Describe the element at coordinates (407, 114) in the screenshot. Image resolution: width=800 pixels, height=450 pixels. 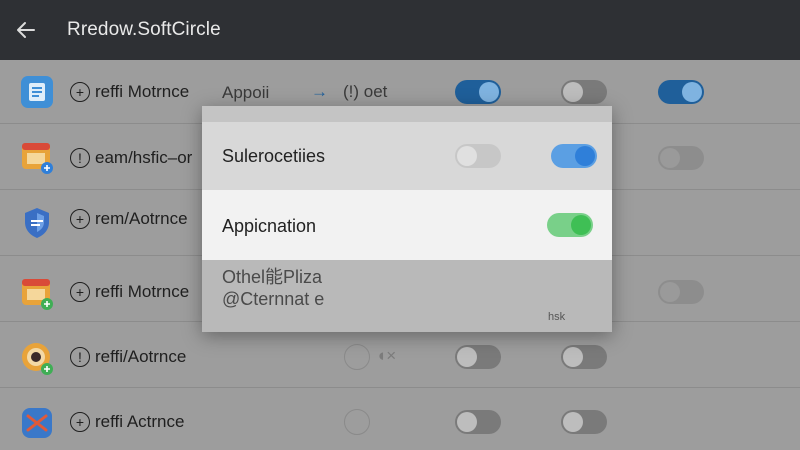
I see `dialog-header-strip` at that location.